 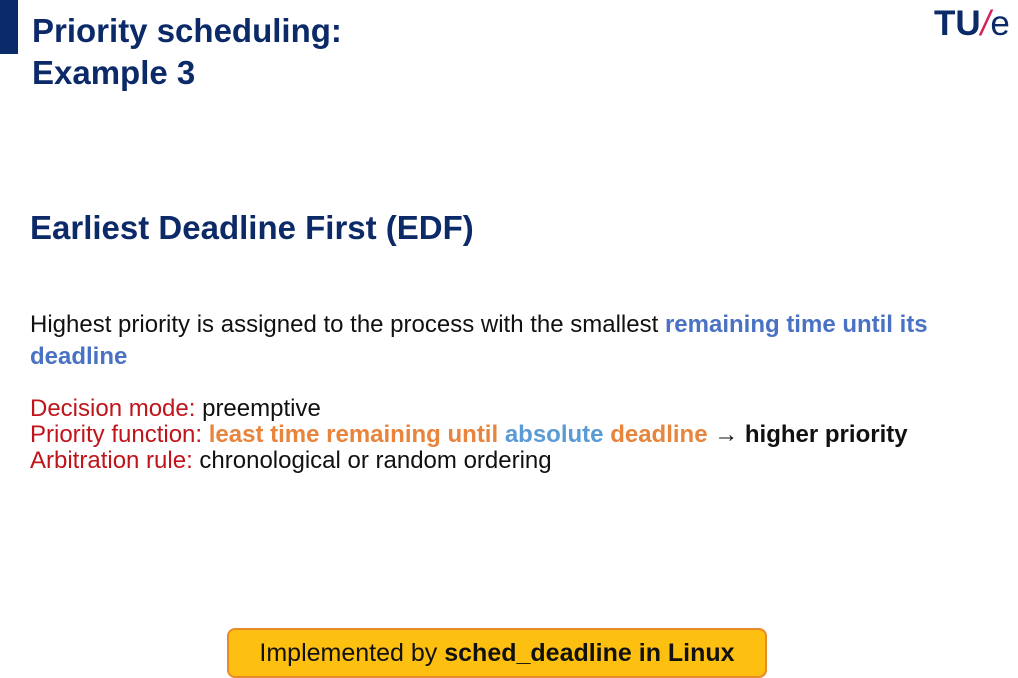 What do you see at coordinates (187, 52) in the screenshot?
I see `slide-title: Priority scheduling: Example 3` at bounding box center [187, 52].